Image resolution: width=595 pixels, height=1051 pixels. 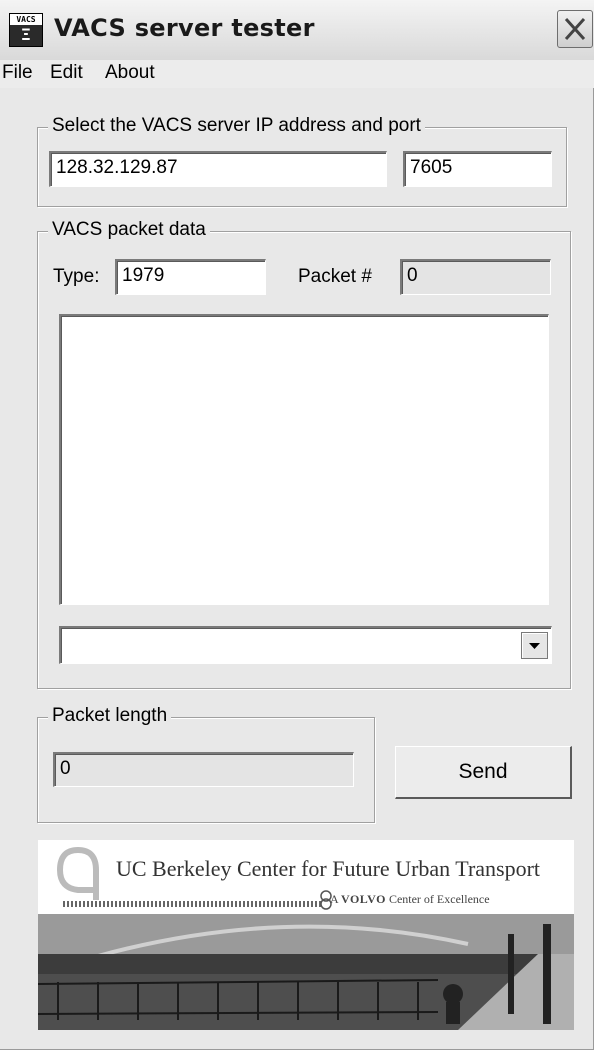 What do you see at coordinates (483, 772) in the screenshot?
I see `send-button: Send` at bounding box center [483, 772].